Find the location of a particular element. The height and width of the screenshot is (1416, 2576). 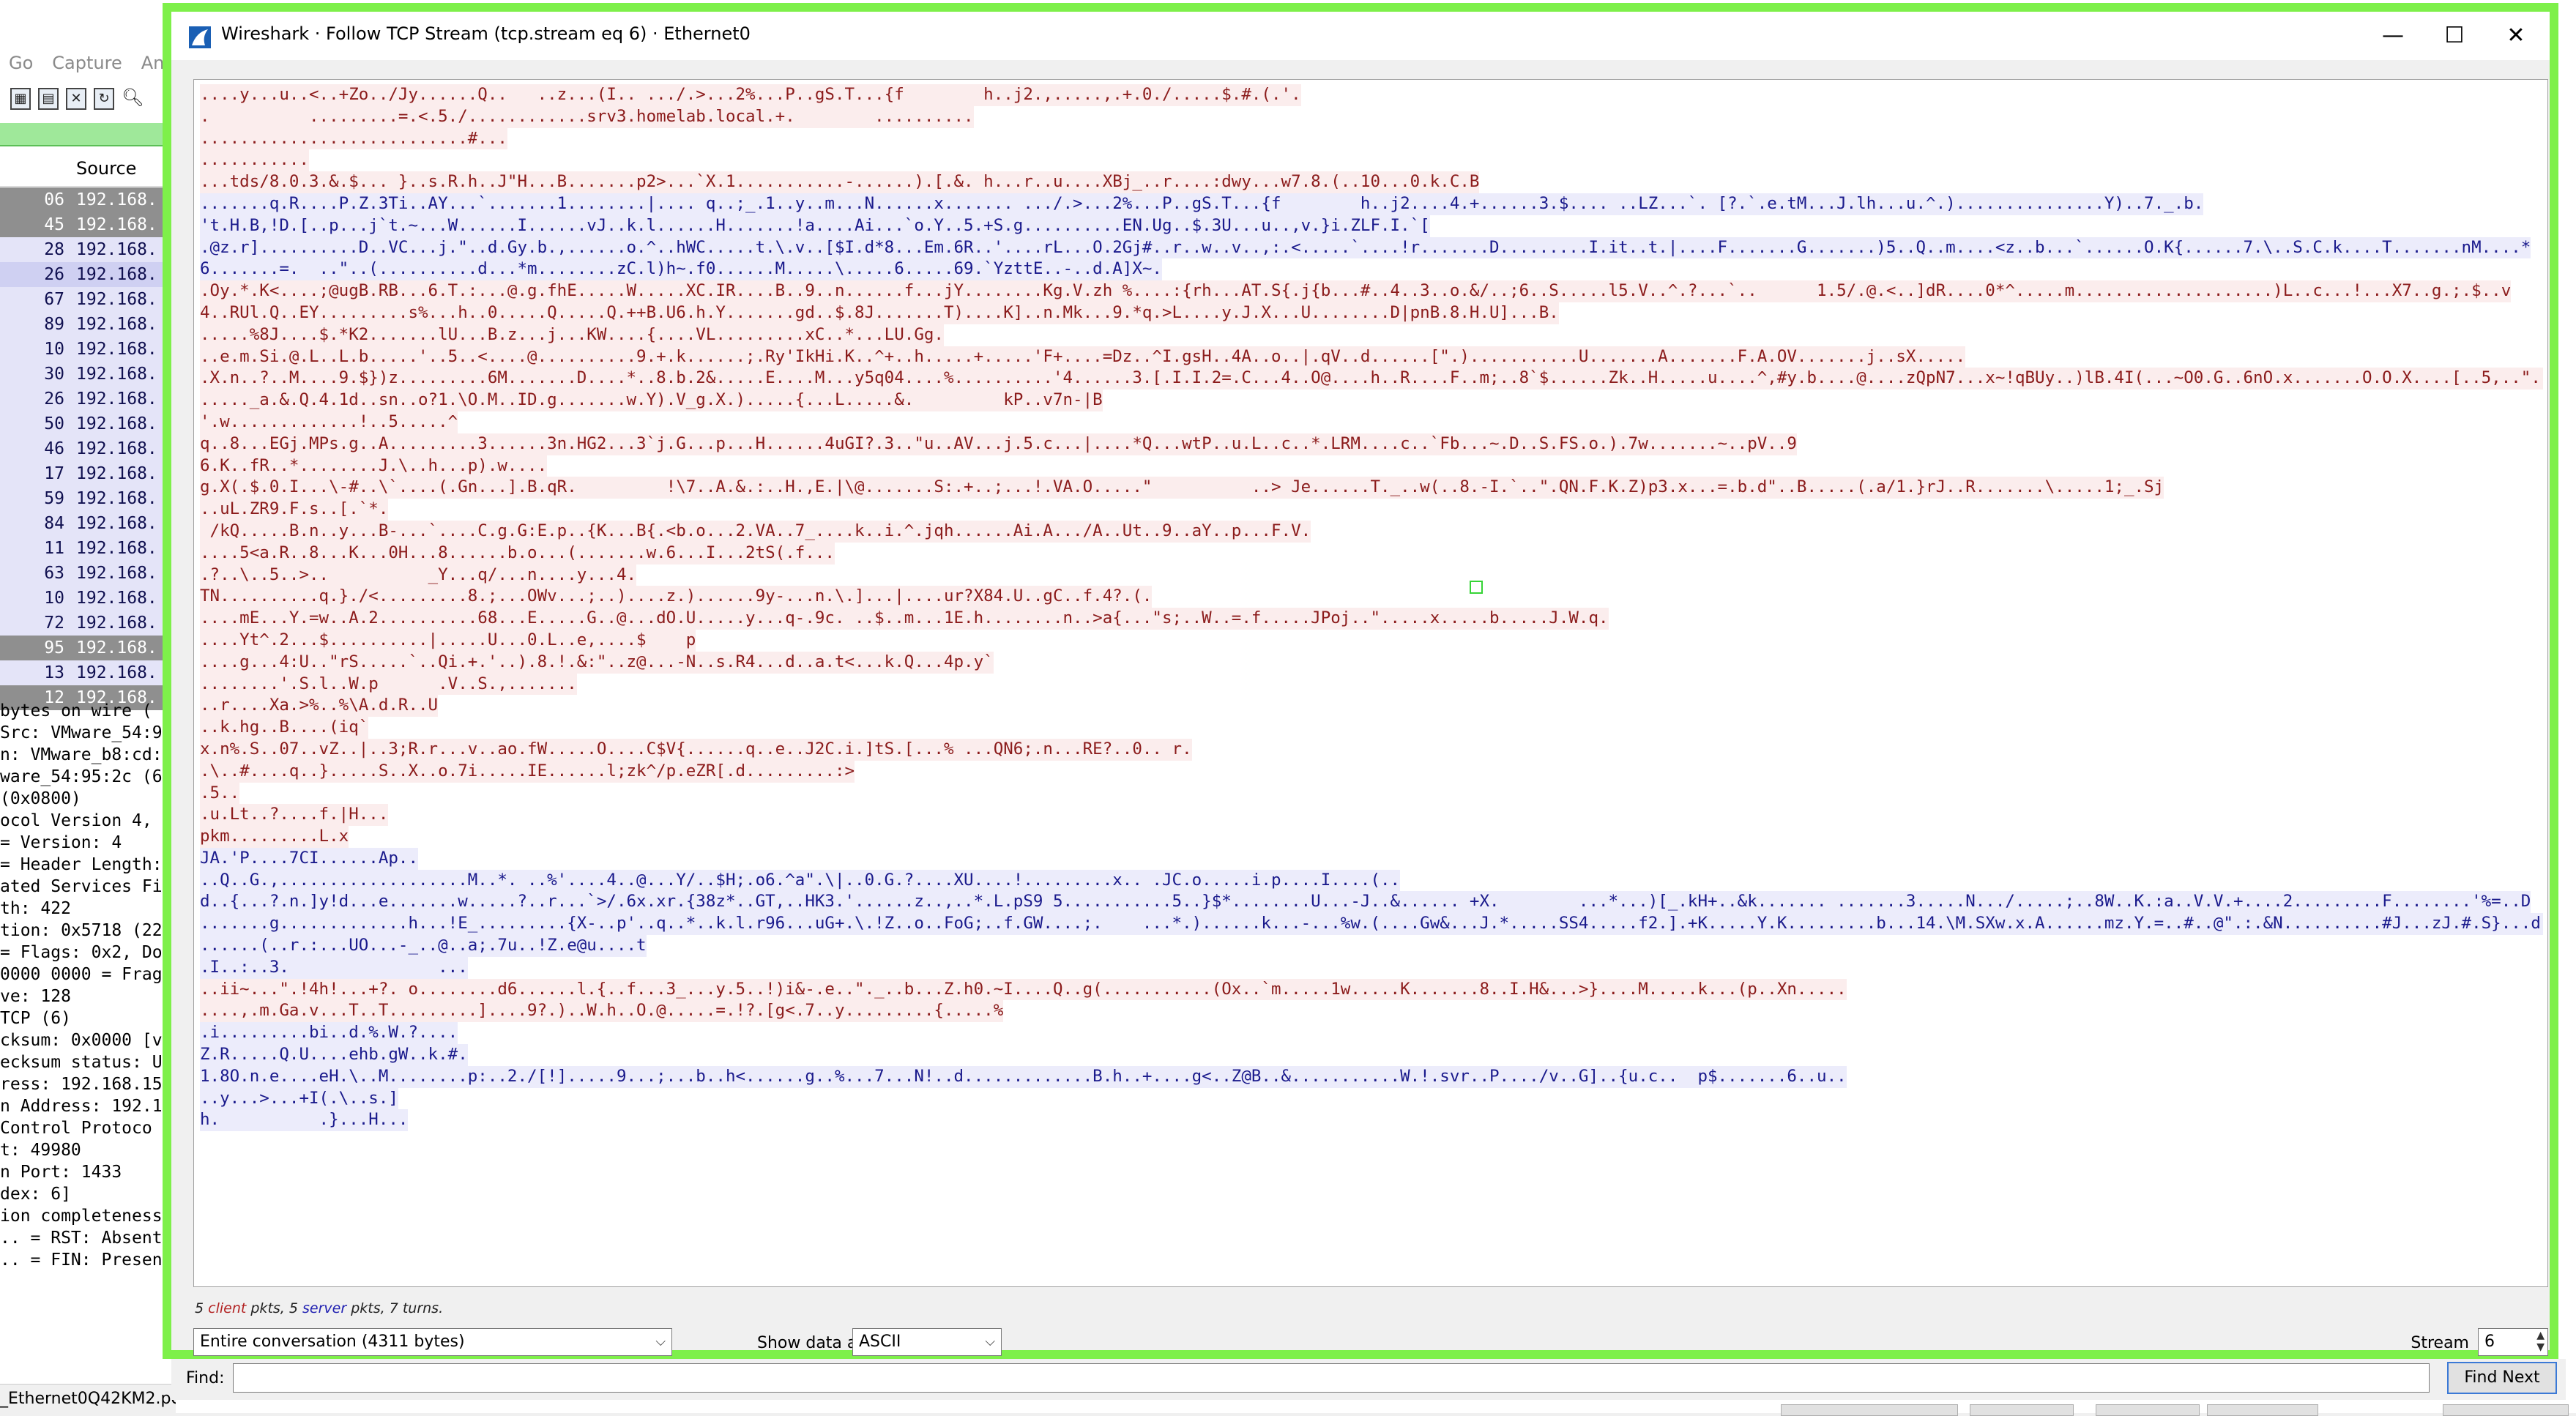

menu-item: Go is located at coordinates (21, 63).